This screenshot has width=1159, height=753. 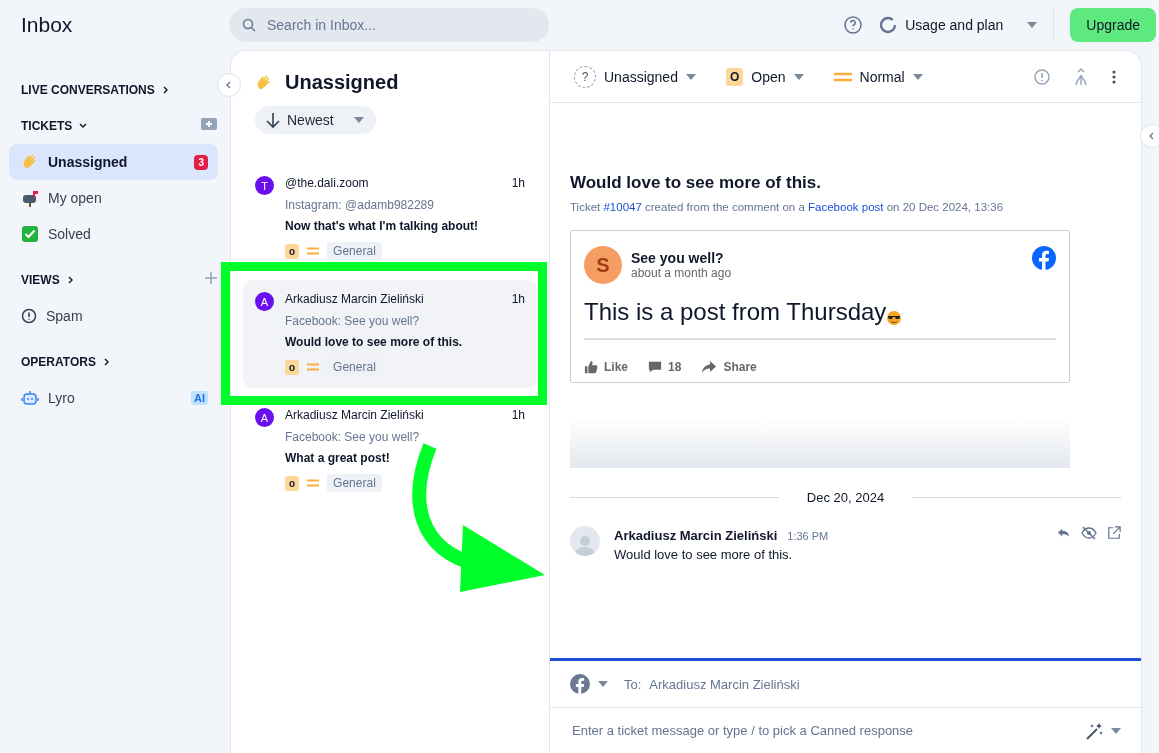 I want to click on ai-tag: AI, so click(x=199, y=398).